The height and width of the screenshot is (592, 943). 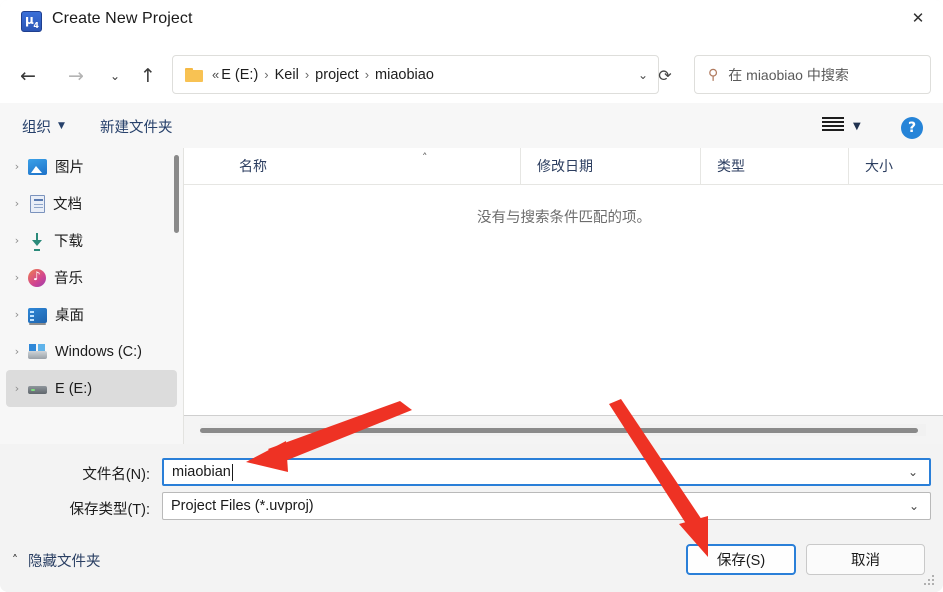 What do you see at coordinates (37, 390) in the screenshot?
I see `e-drive-icon` at bounding box center [37, 390].